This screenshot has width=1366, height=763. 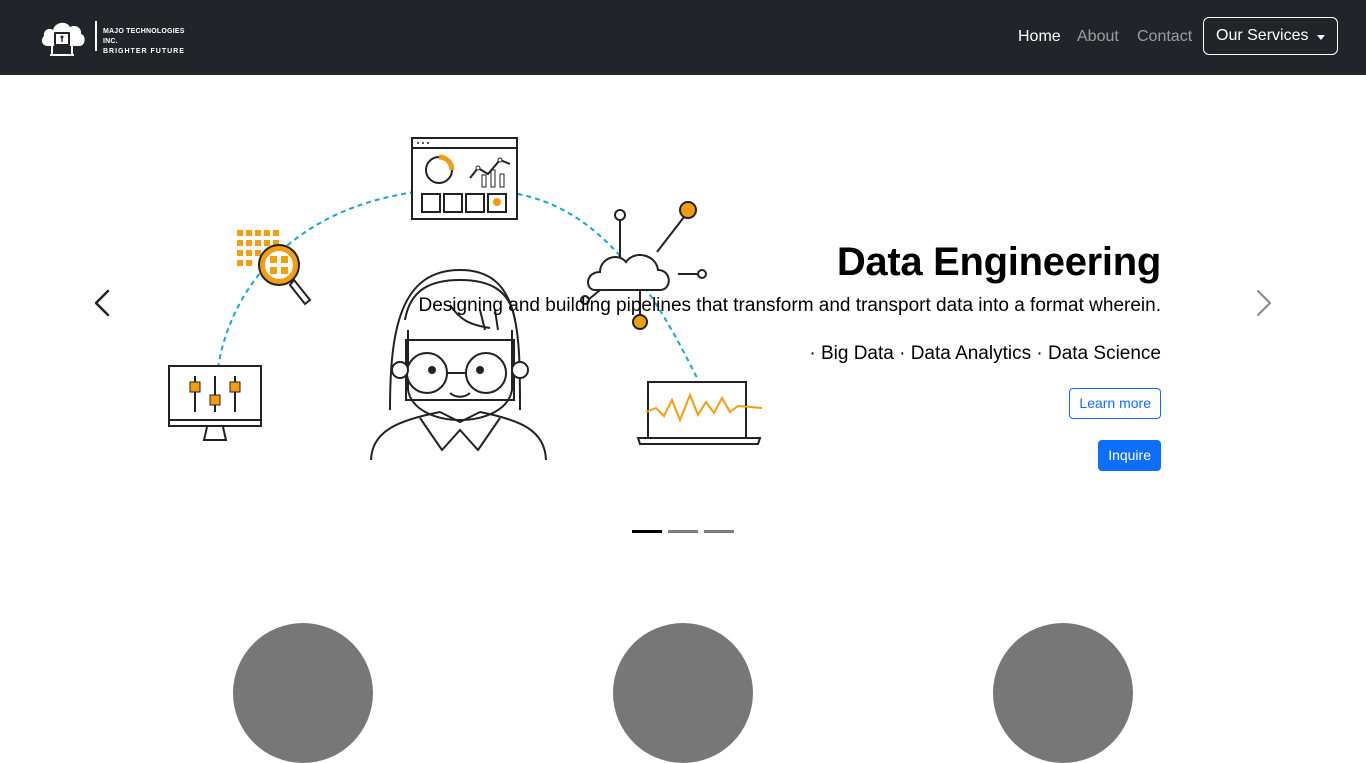 I want to click on brand-line-1: MAJO TECHNOLOGIES INC., so click(x=144, y=36).